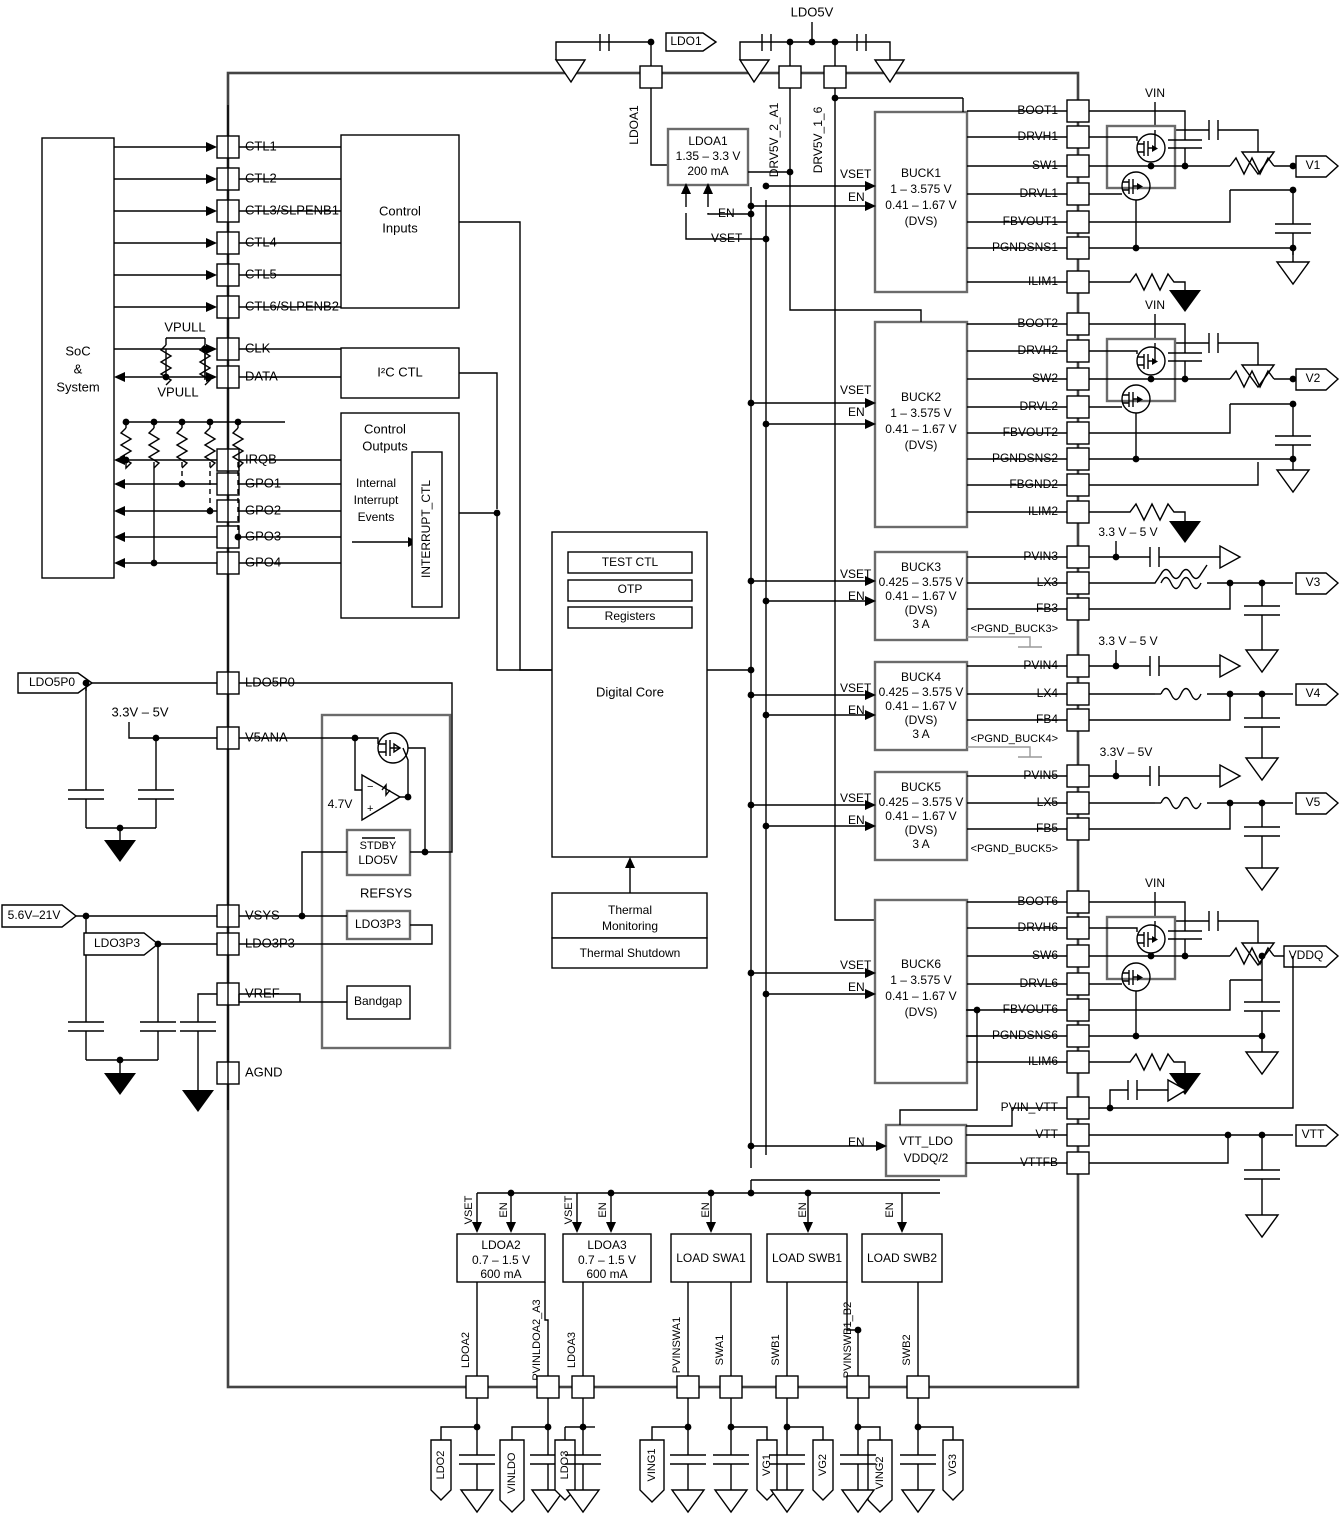  What do you see at coordinates (1040, 556) in the screenshot?
I see `svg-text: PVIN3` at bounding box center [1040, 556].